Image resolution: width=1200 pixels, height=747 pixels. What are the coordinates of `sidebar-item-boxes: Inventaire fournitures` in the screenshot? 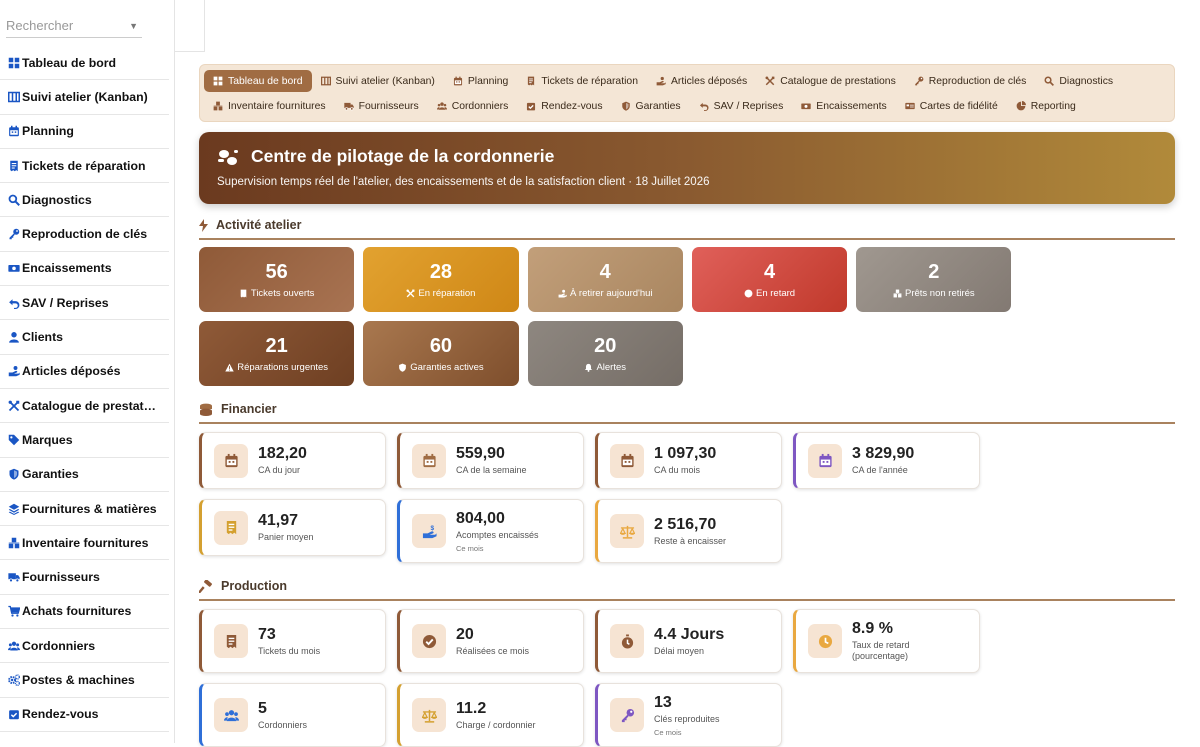 It's located at (84, 543).